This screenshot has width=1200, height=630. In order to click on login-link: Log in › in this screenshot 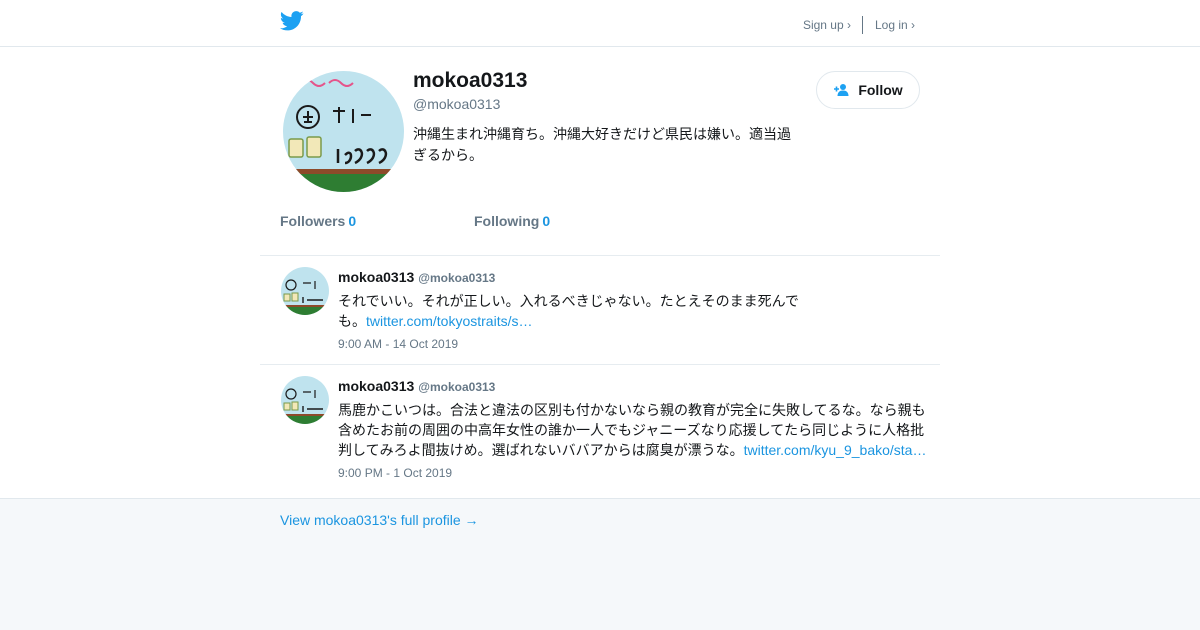, I will do `click(895, 25)`.